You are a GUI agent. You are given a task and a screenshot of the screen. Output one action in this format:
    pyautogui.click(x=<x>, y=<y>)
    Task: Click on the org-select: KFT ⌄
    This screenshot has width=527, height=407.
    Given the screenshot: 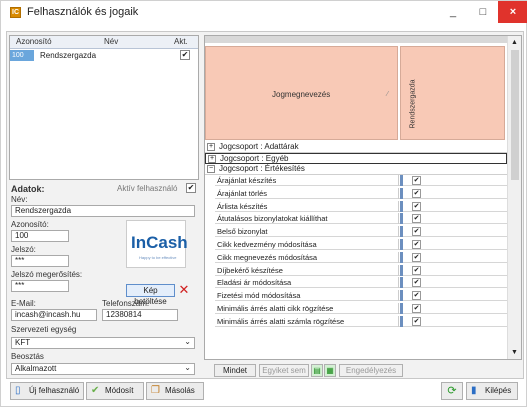 What is the action you would take?
    pyautogui.click(x=103, y=343)
    